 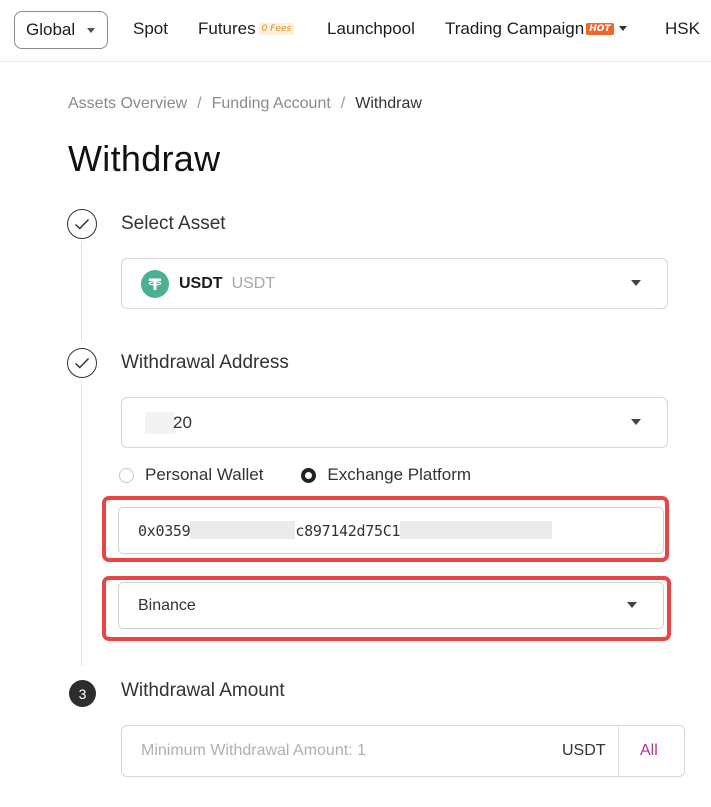 I want to click on tether-icon, so click(x=155, y=283).